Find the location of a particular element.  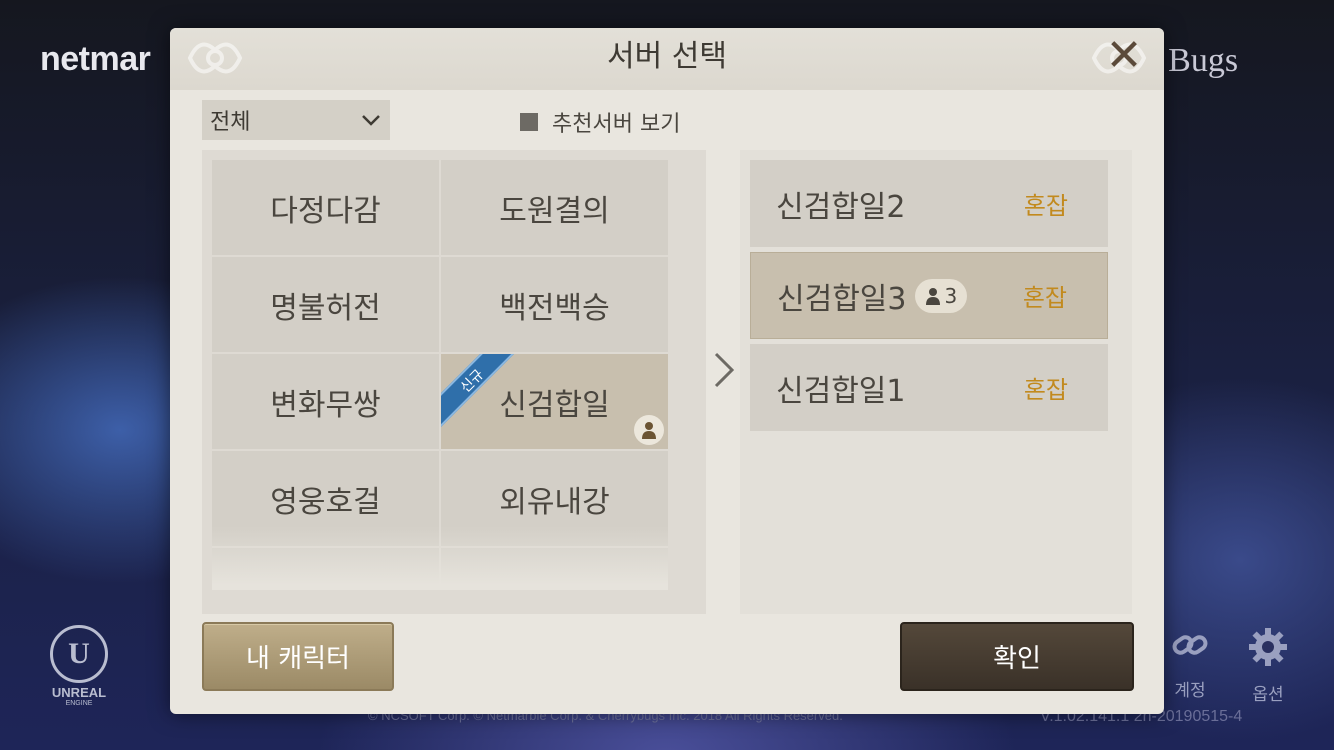

close-icon: ✕ is located at coordinates (1124, 57).